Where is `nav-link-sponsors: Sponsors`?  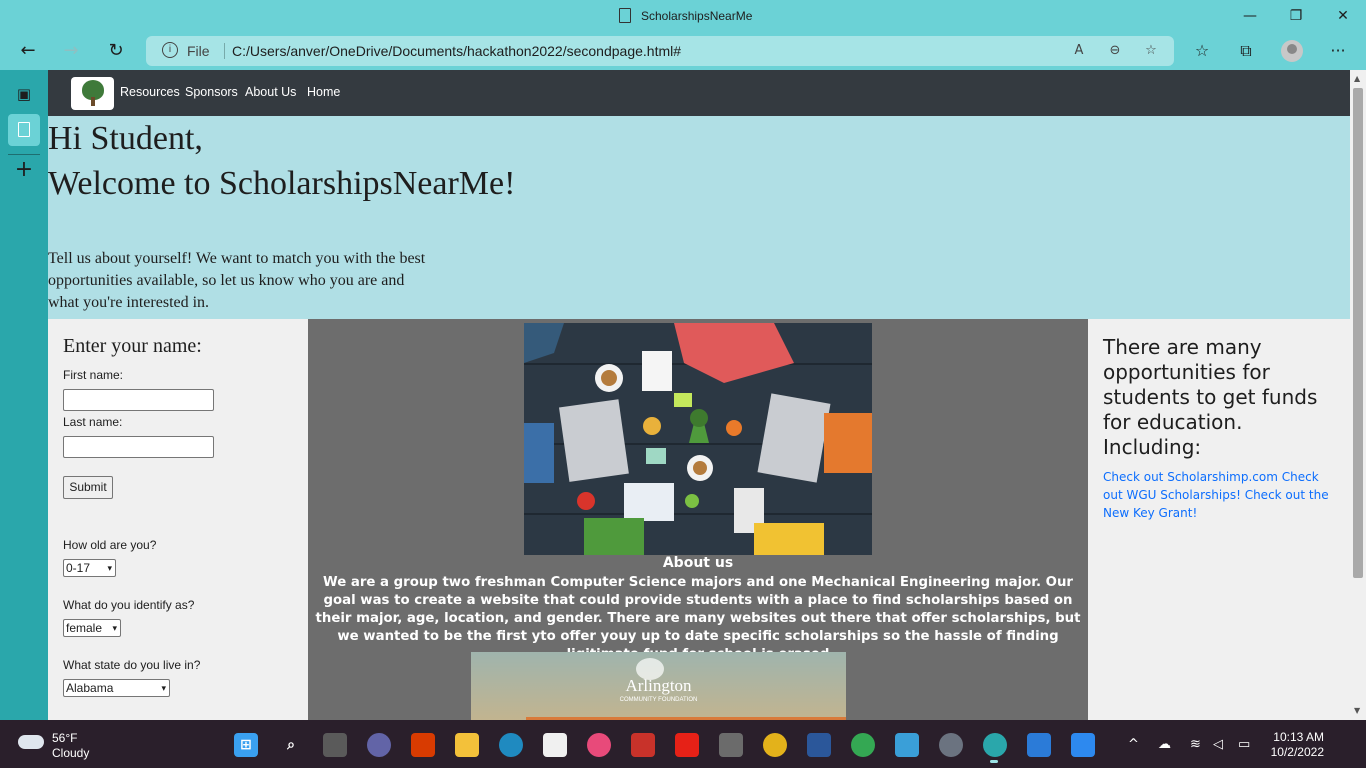
nav-link-sponsors: Sponsors is located at coordinates (211, 92).